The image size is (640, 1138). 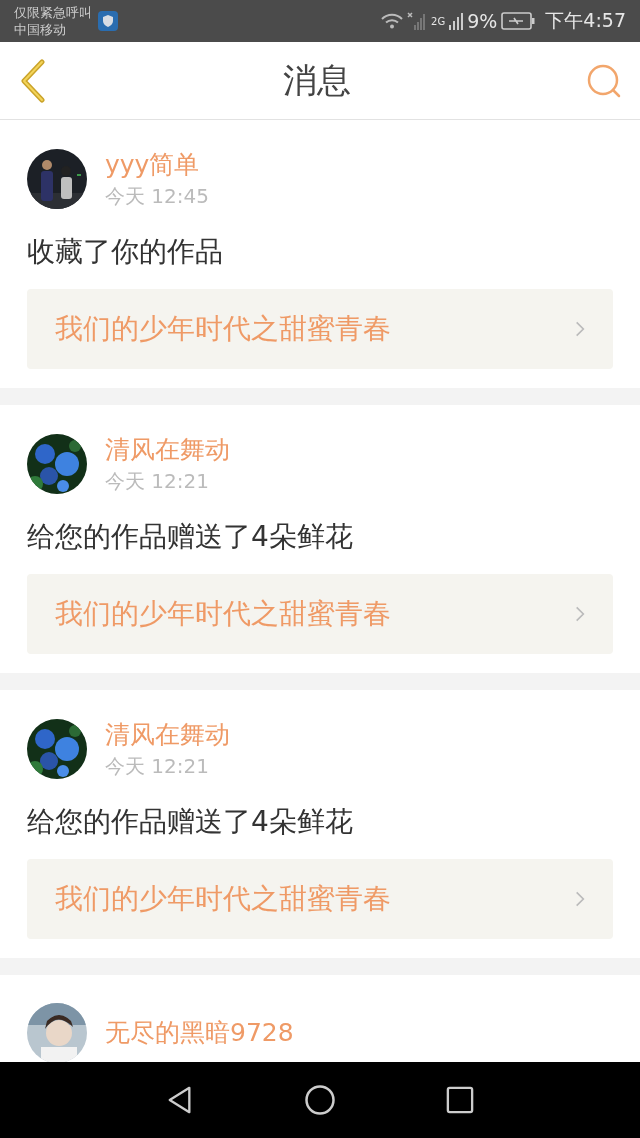 What do you see at coordinates (53, 12) in the screenshot?
I see `status-notice: 仅限紧急呼叫` at bounding box center [53, 12].